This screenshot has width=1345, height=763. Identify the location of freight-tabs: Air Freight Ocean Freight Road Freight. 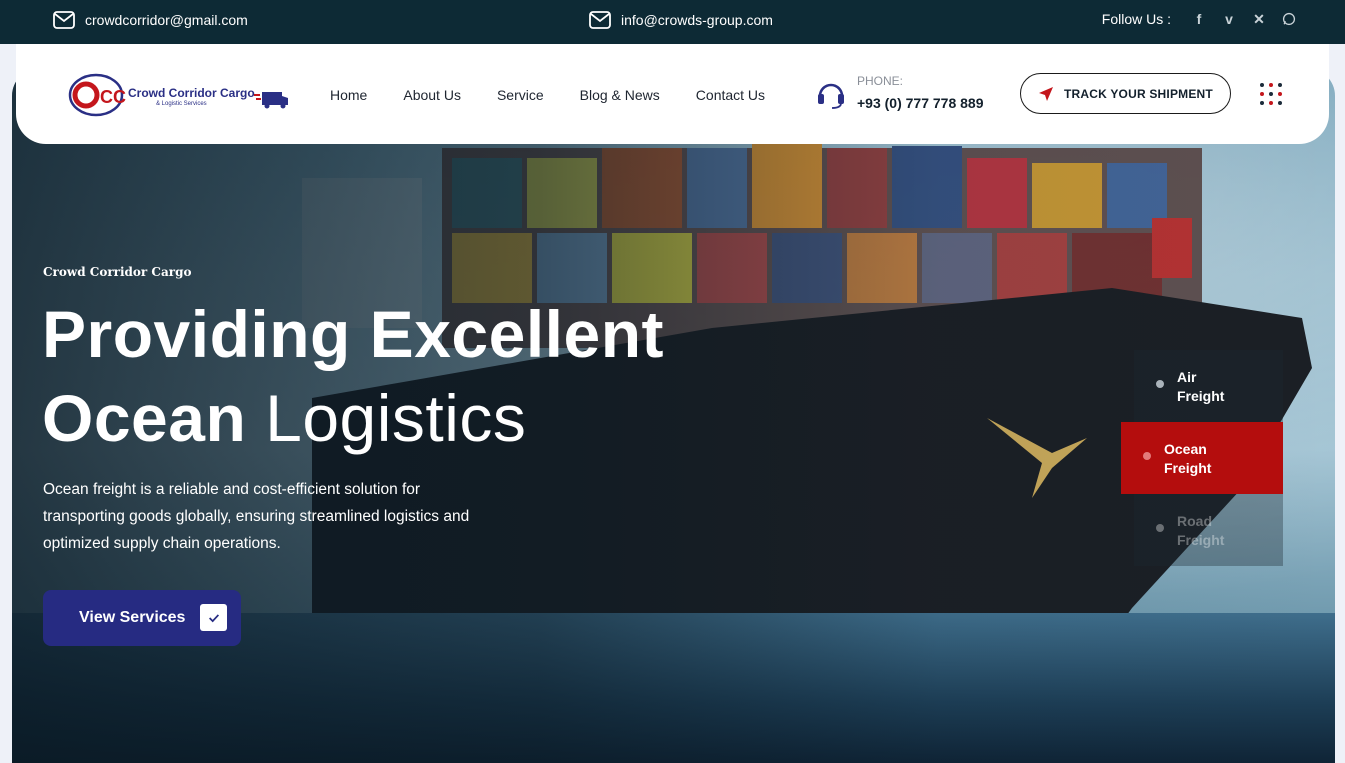
(1202, 458).